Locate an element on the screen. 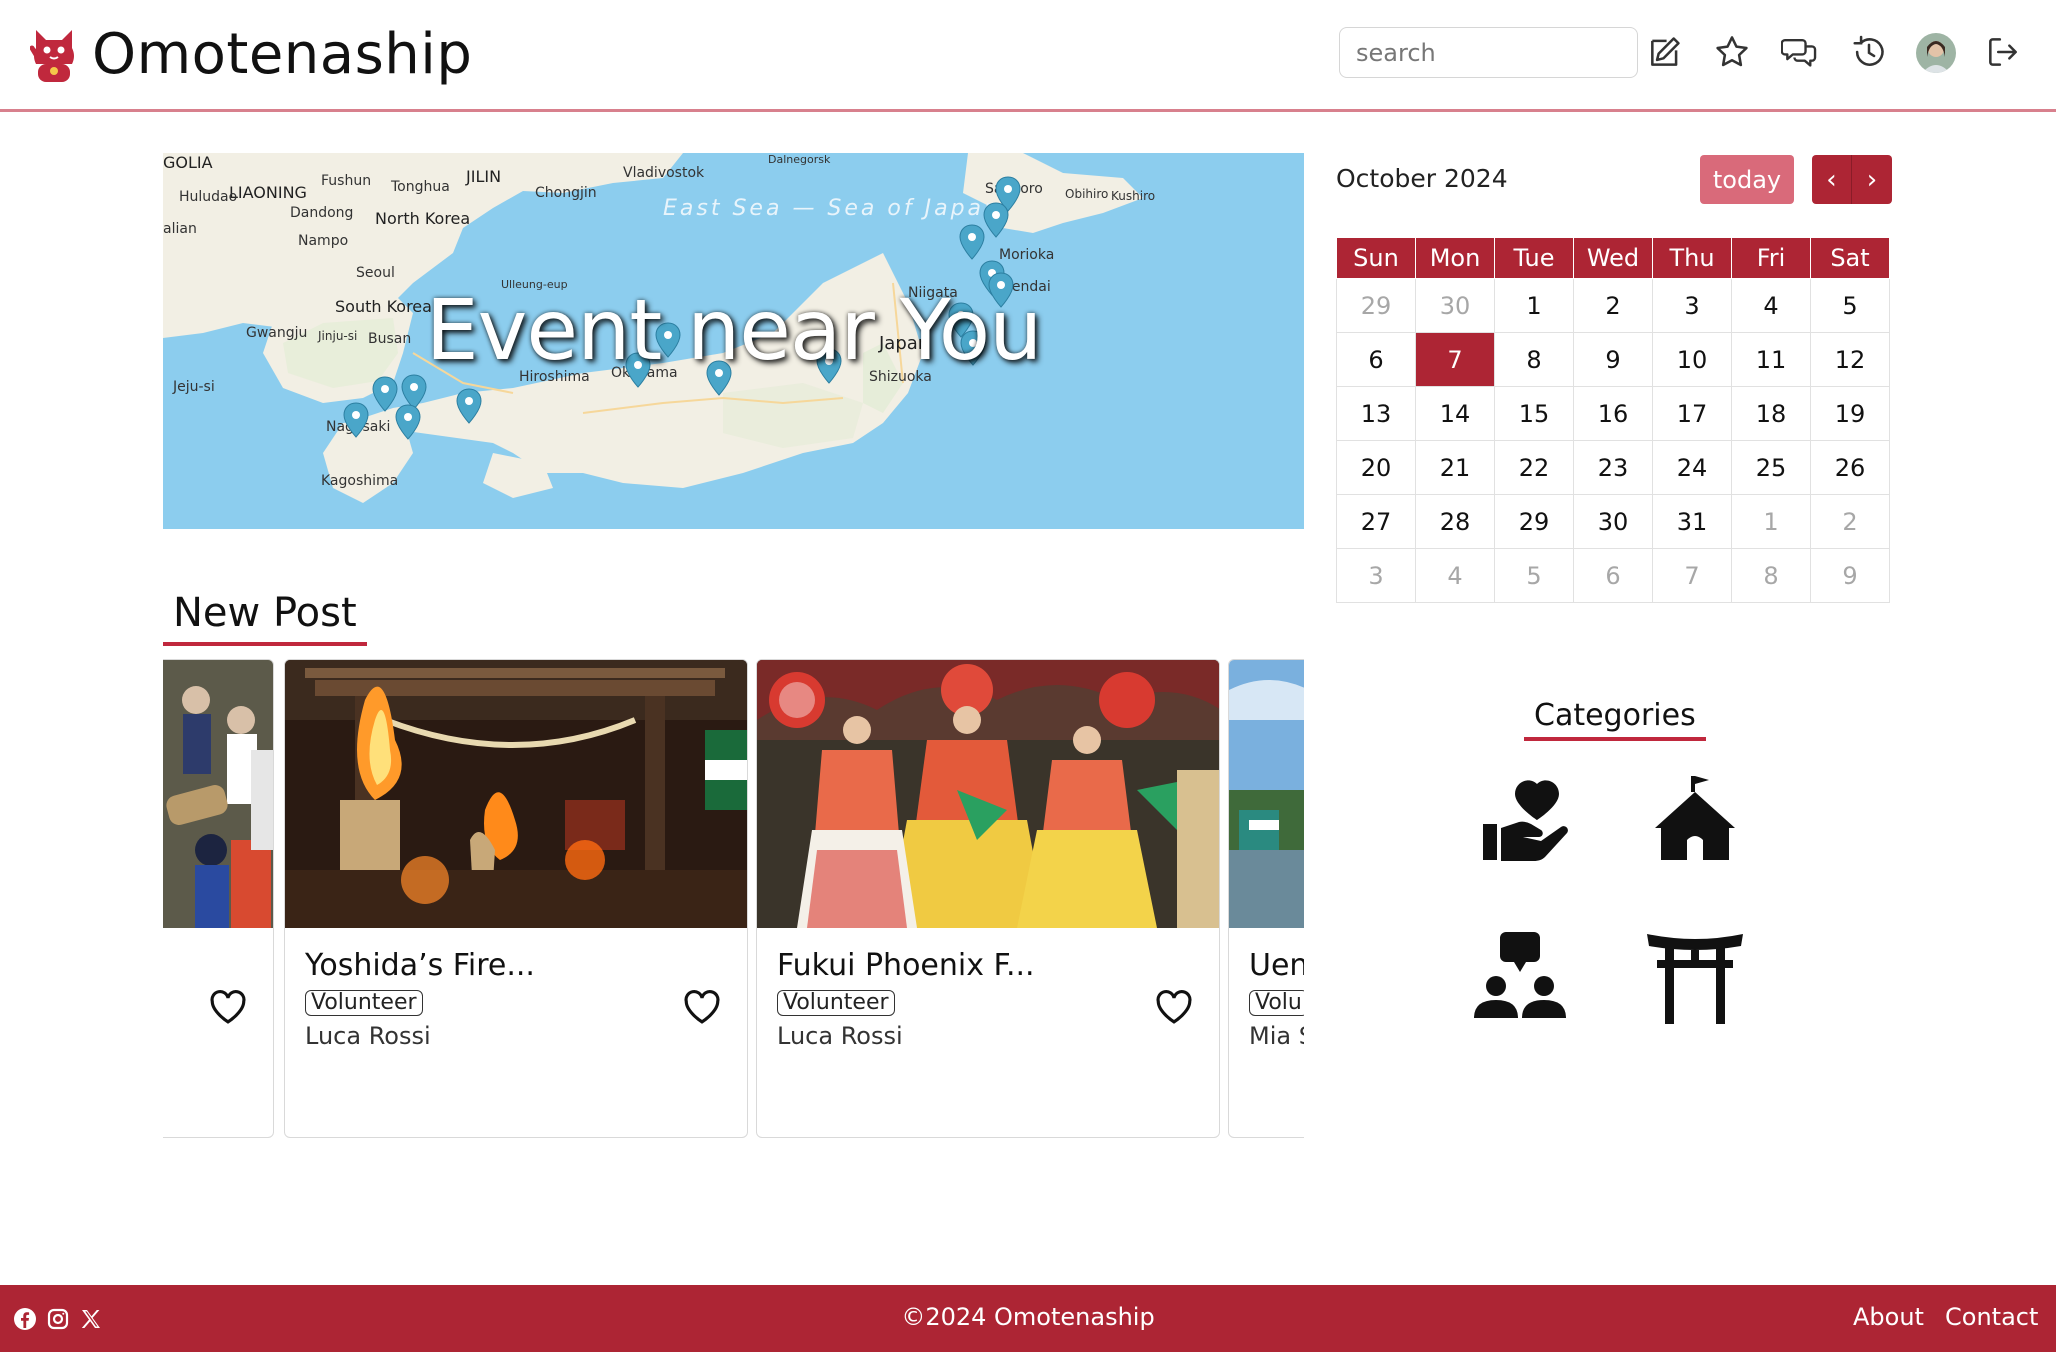 This screenshot has width=2056, height=1352. brand: Omotenaship is located at coordinates (251, 54).